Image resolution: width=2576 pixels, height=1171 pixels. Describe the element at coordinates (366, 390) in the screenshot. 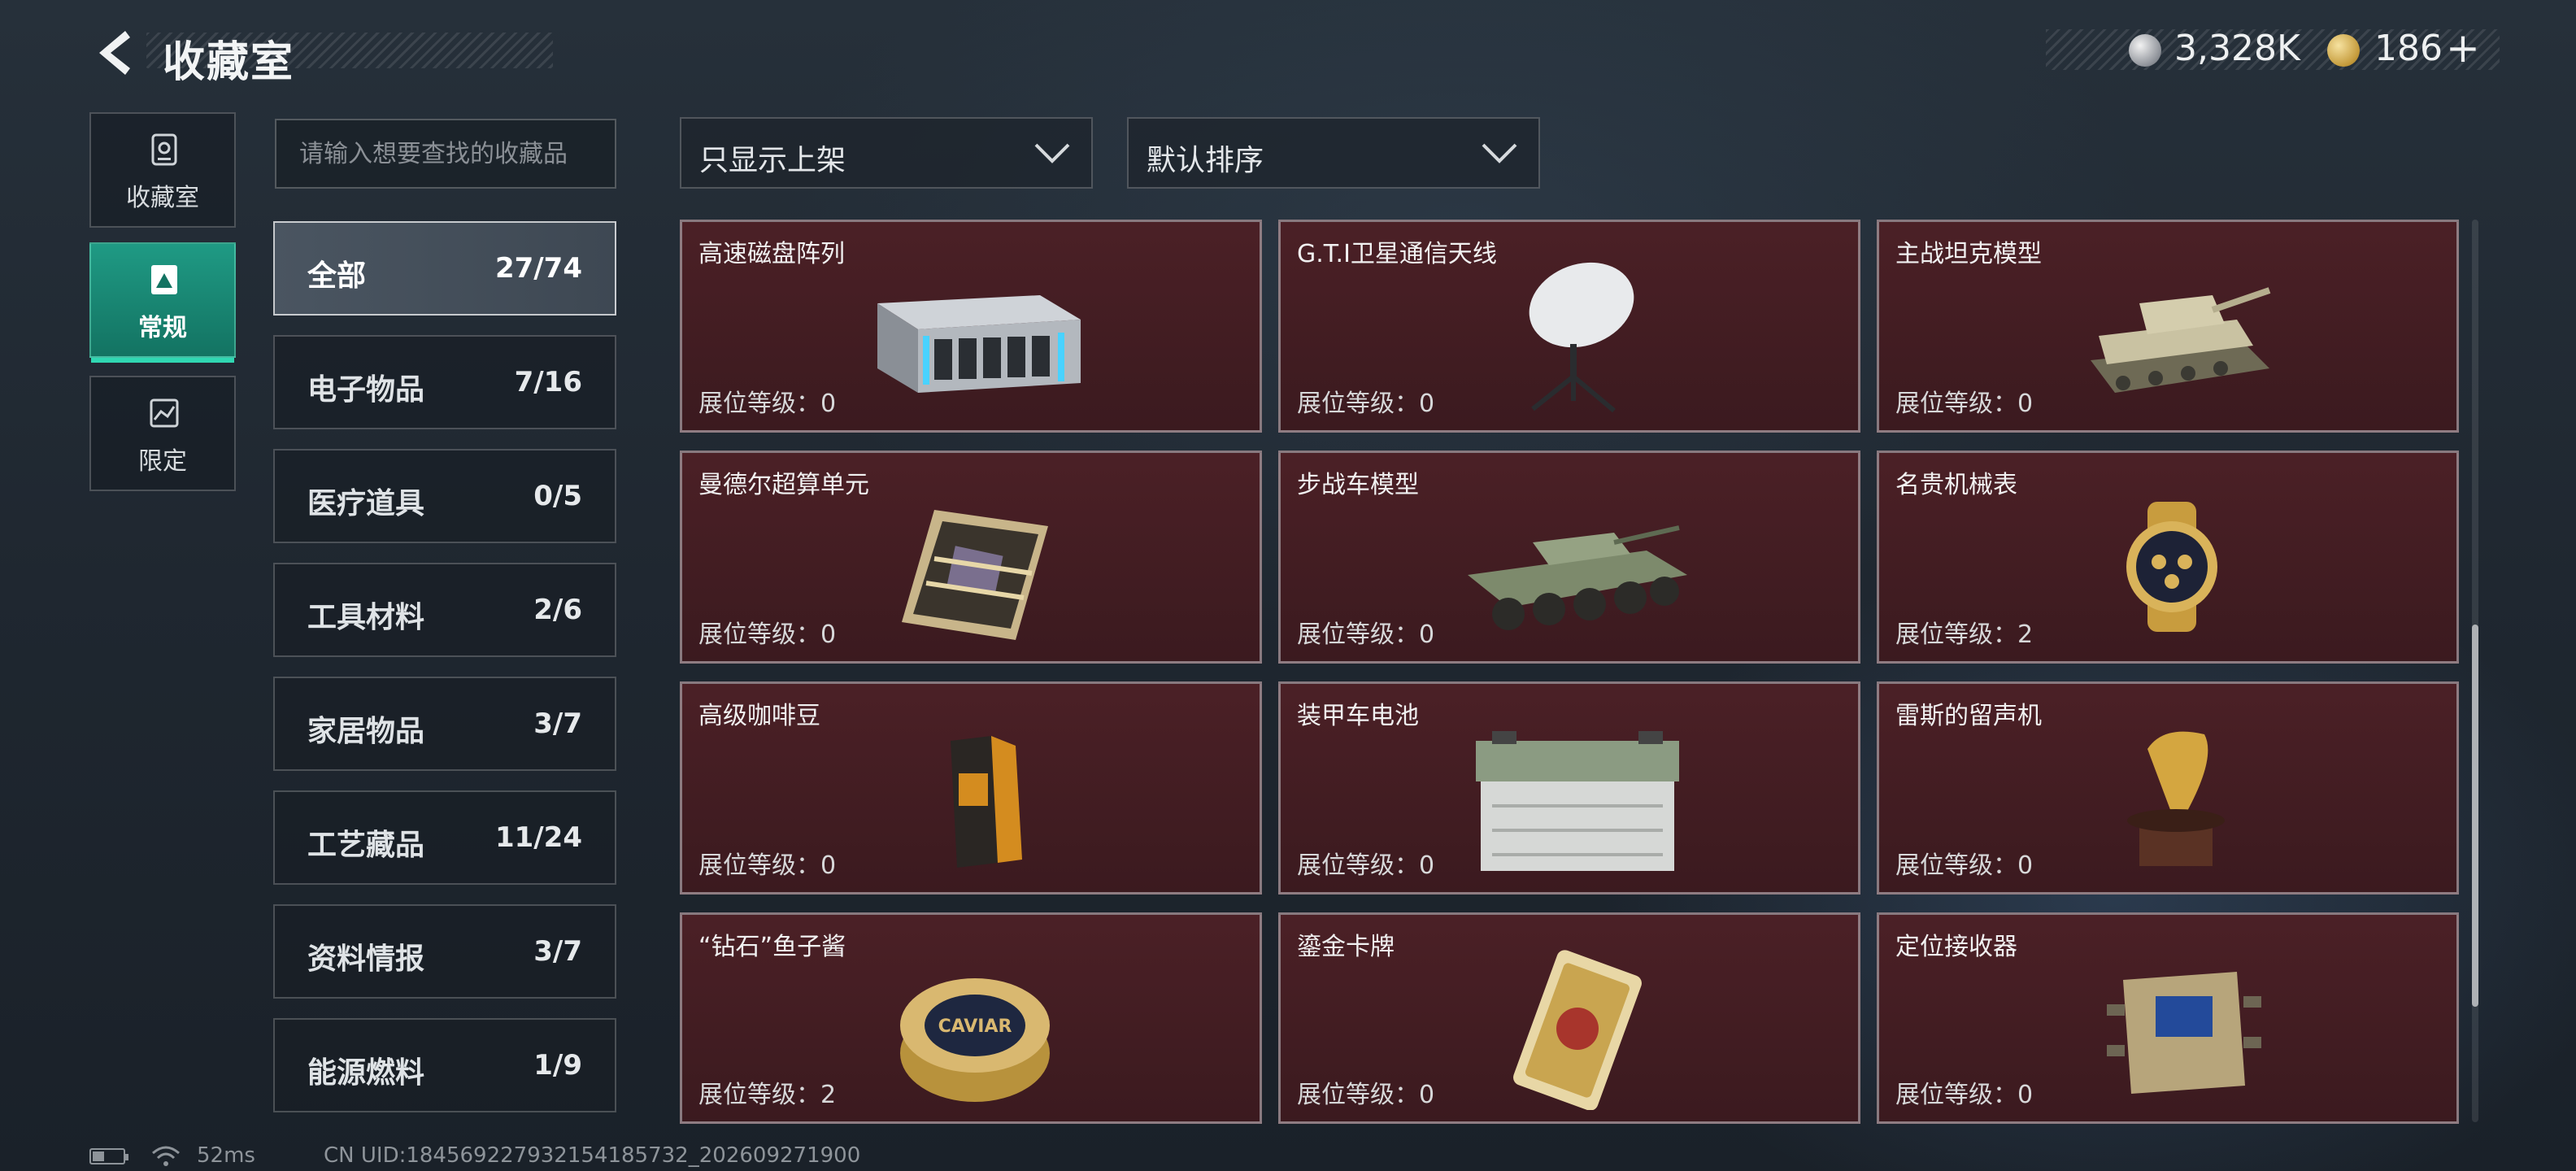

I see `category-name: 电子物品` at that location.